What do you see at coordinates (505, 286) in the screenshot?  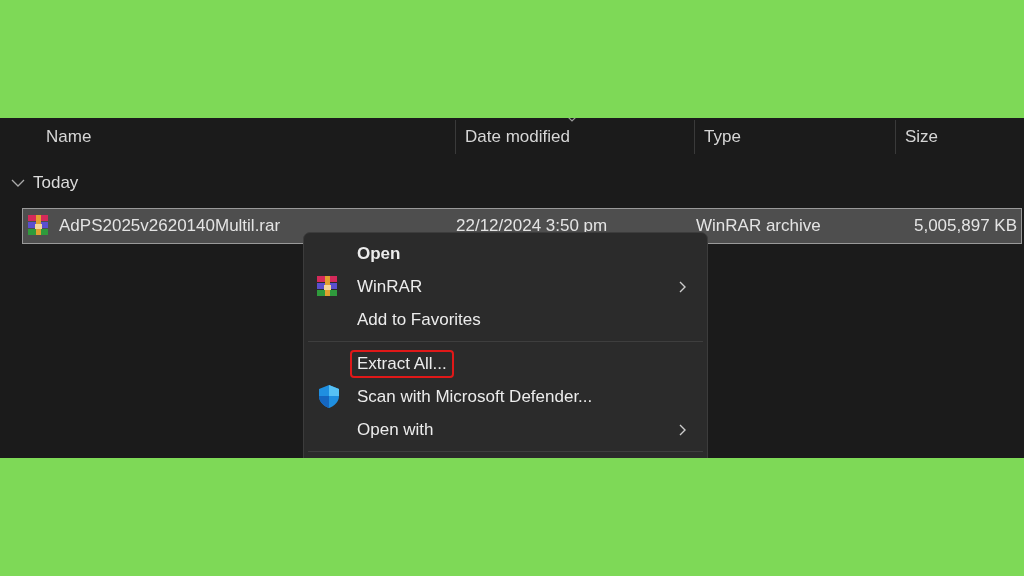 I see `menu-item: WinRAR` at bounding box center [505, 286].